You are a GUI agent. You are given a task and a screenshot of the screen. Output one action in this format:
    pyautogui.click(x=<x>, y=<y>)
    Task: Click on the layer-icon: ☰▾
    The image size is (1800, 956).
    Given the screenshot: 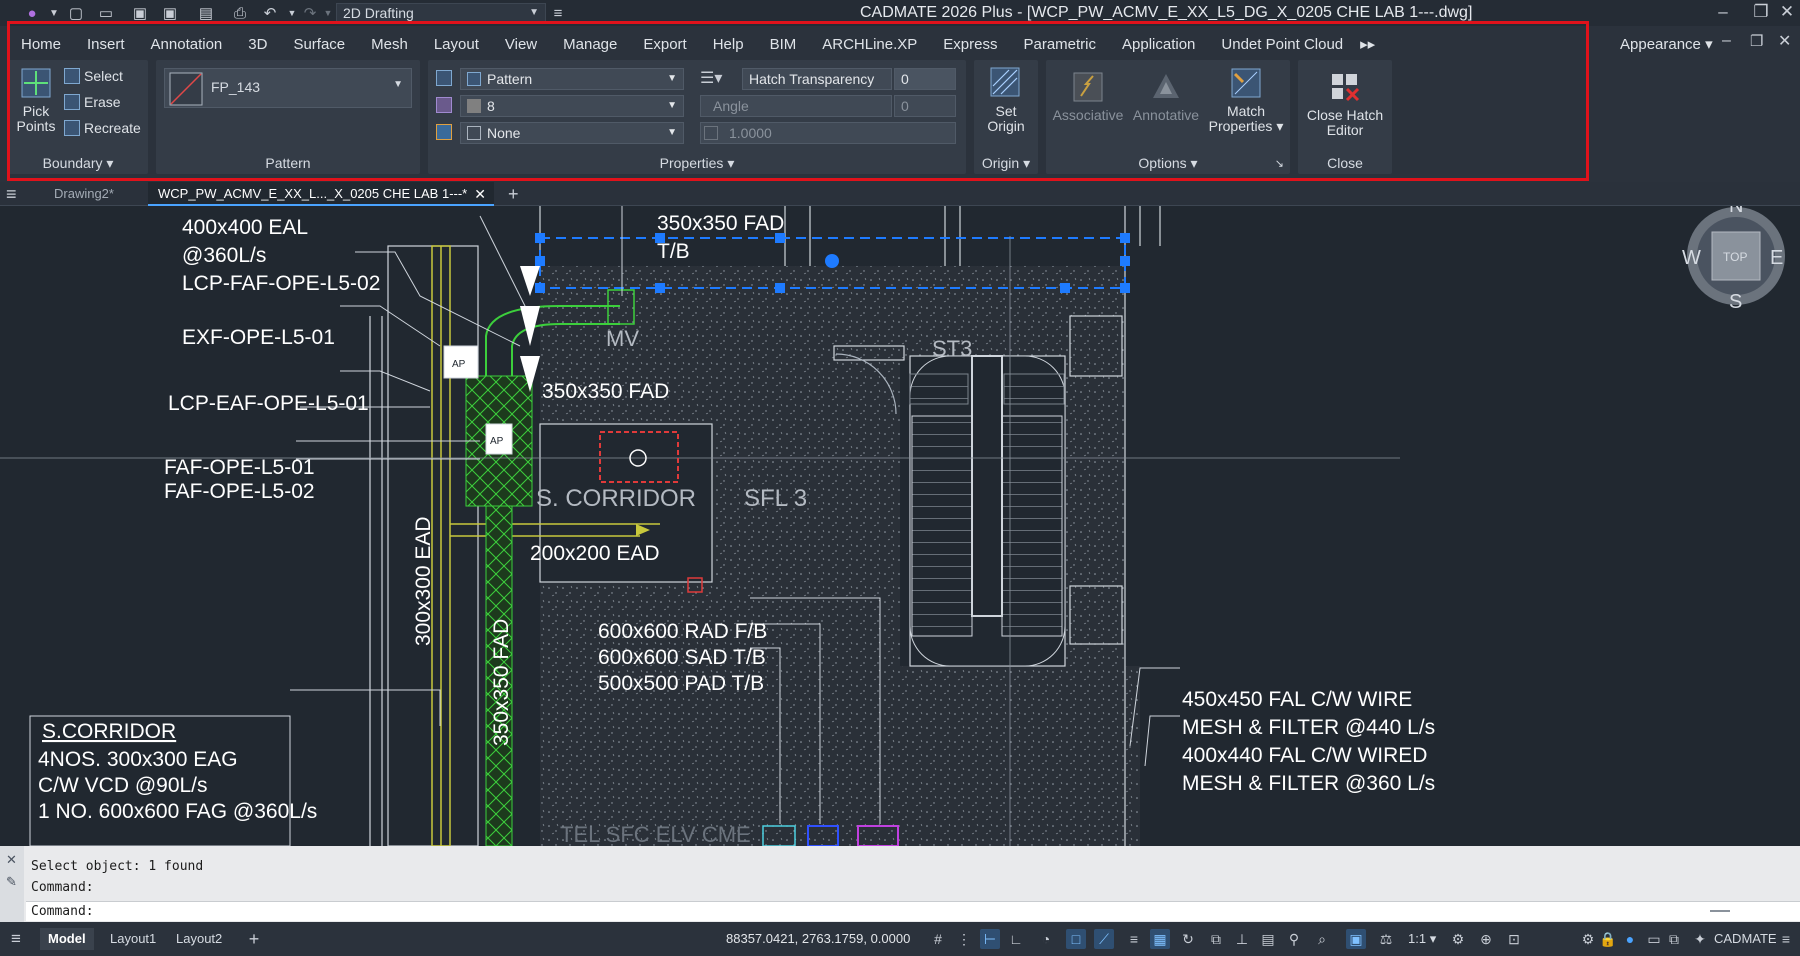 What is the action you would take?
    pyautogui.click(x=711, y=78)
    